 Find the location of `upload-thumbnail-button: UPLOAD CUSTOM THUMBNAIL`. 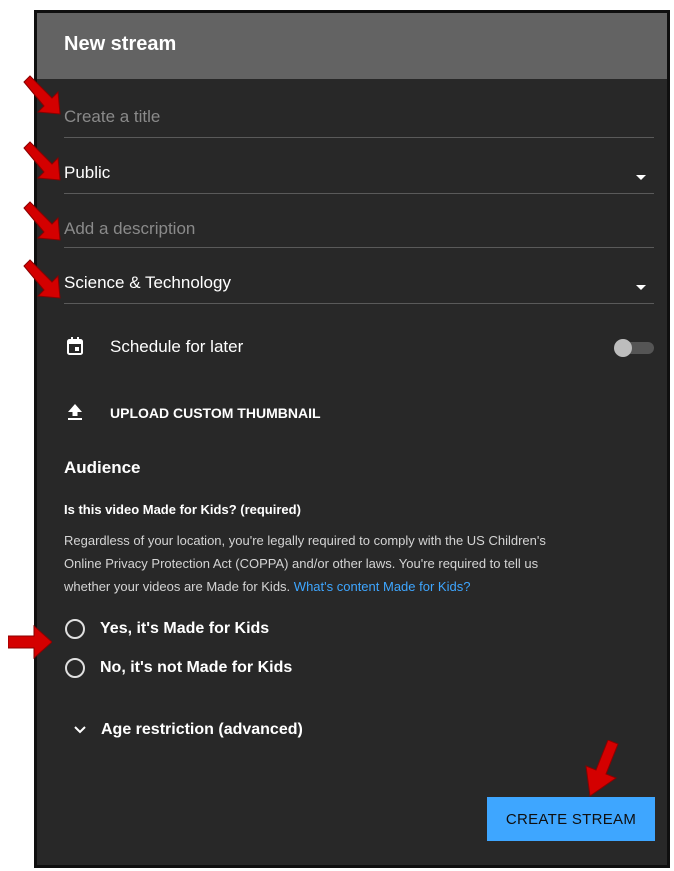

upload-thumbnail-button: UPLOAD CUSTOM THUMBNAIL is located at coordinates (359, 414).